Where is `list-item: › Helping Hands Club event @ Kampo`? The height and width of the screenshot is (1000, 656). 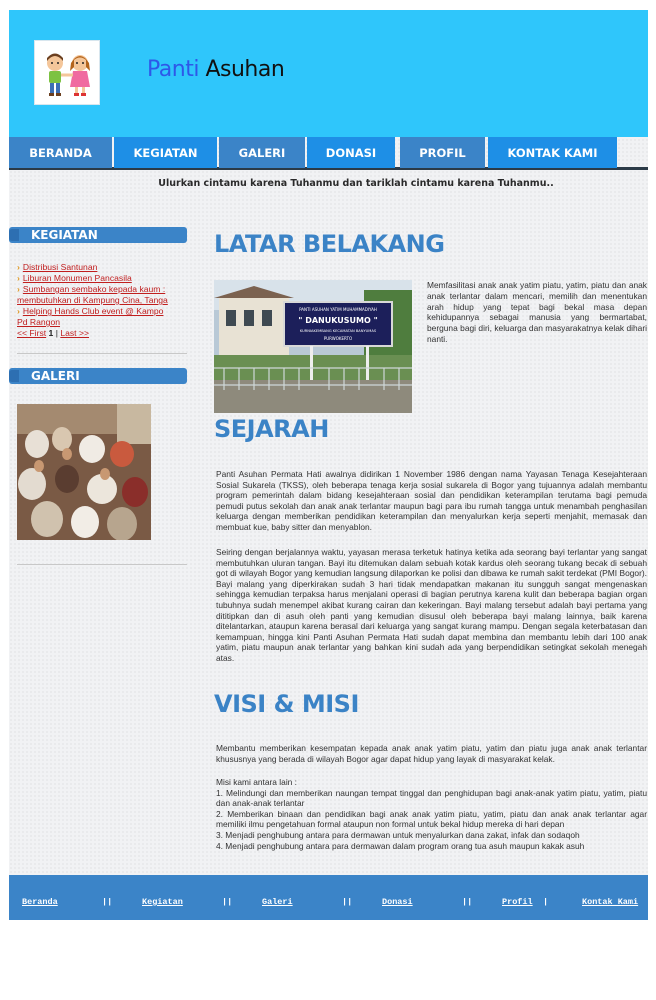
list-item: › Helping Hands Club event @ Kampo is located at coordinates (98, 311).